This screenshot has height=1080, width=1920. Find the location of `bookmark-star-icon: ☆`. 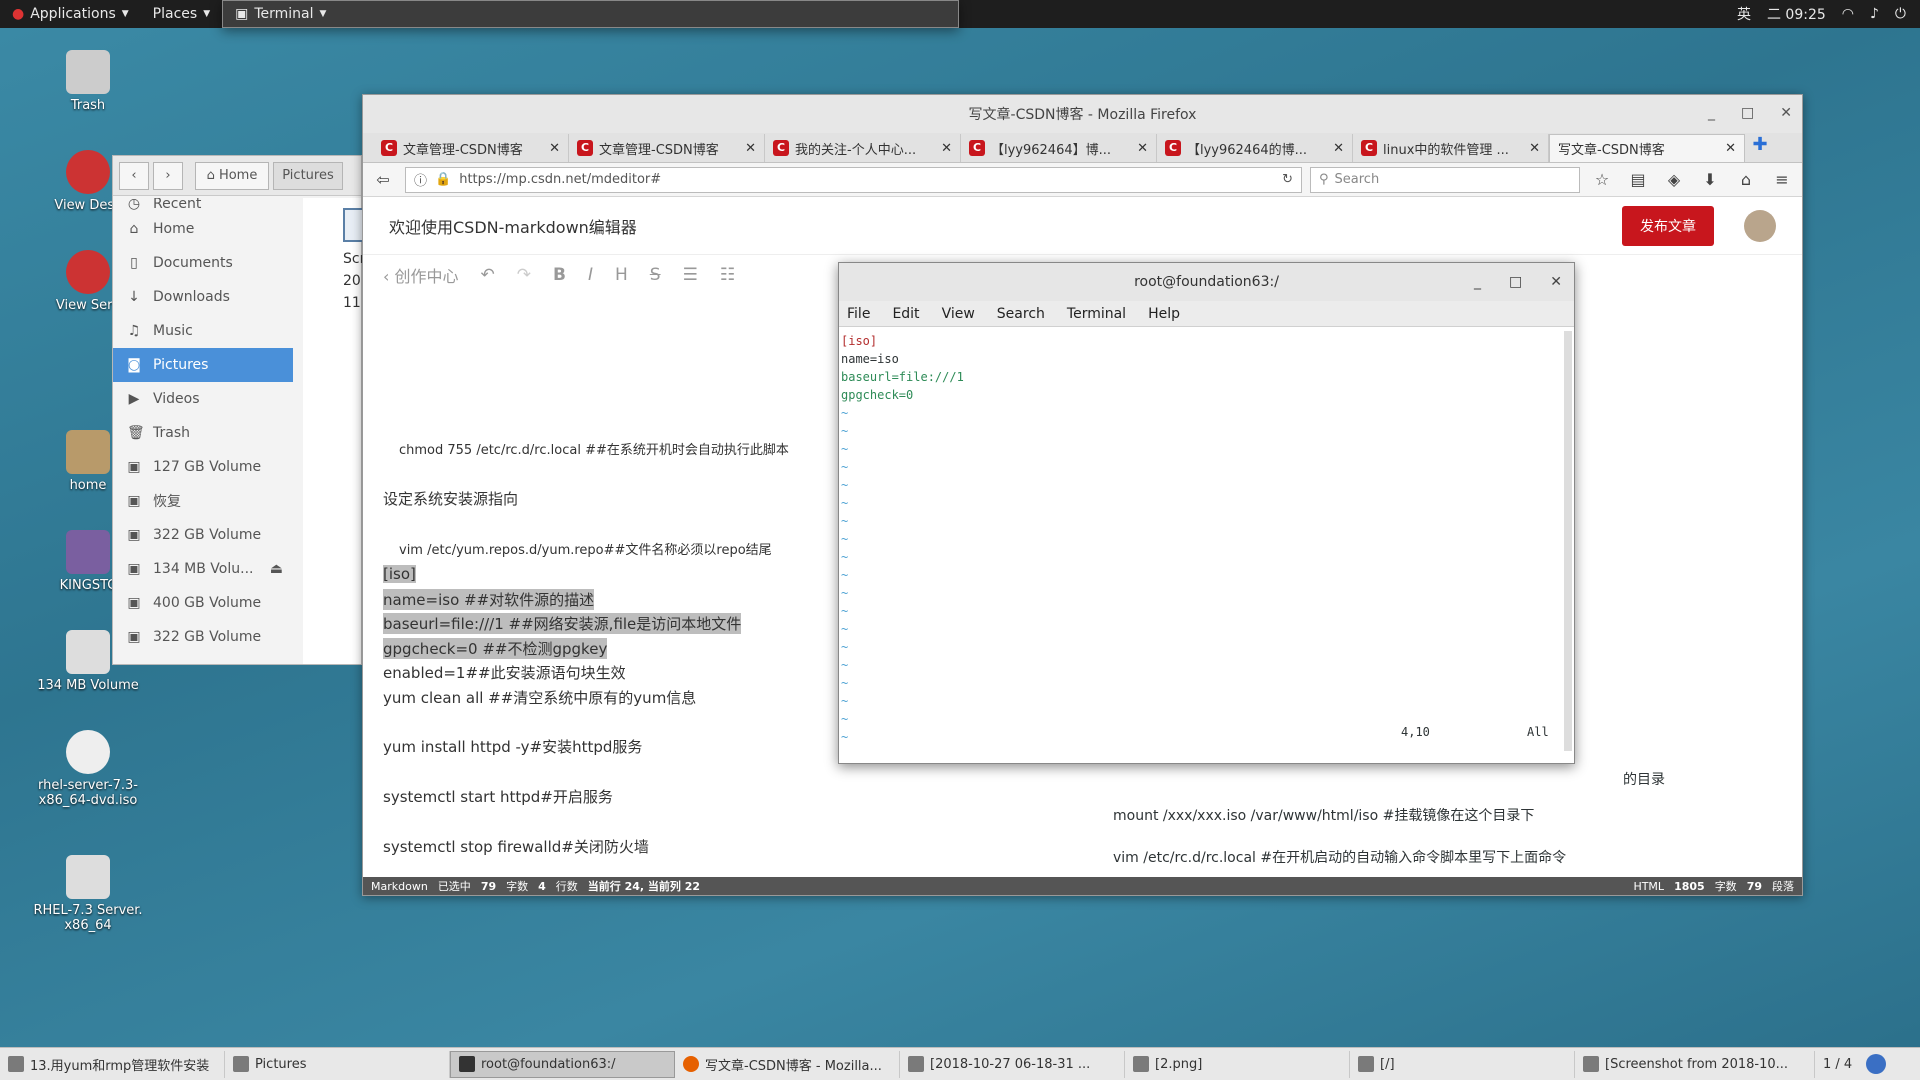

bookmark-star-icon: ☆ is located at coordinates (1602, 179).